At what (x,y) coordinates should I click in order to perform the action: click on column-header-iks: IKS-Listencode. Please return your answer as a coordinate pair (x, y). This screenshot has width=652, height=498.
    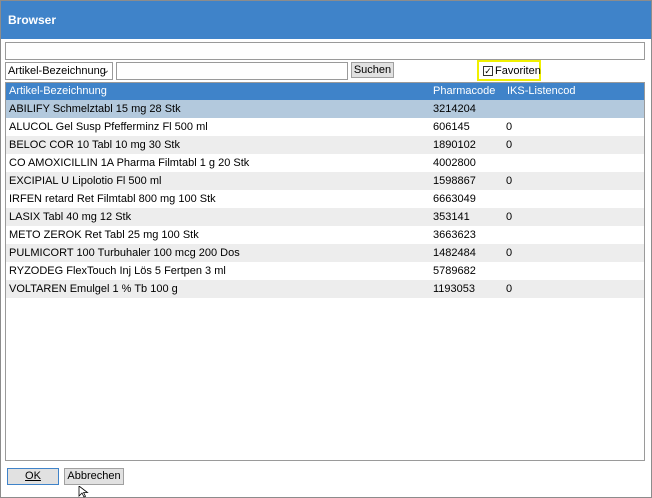
    Looking at the image, I should click on (541, 91).